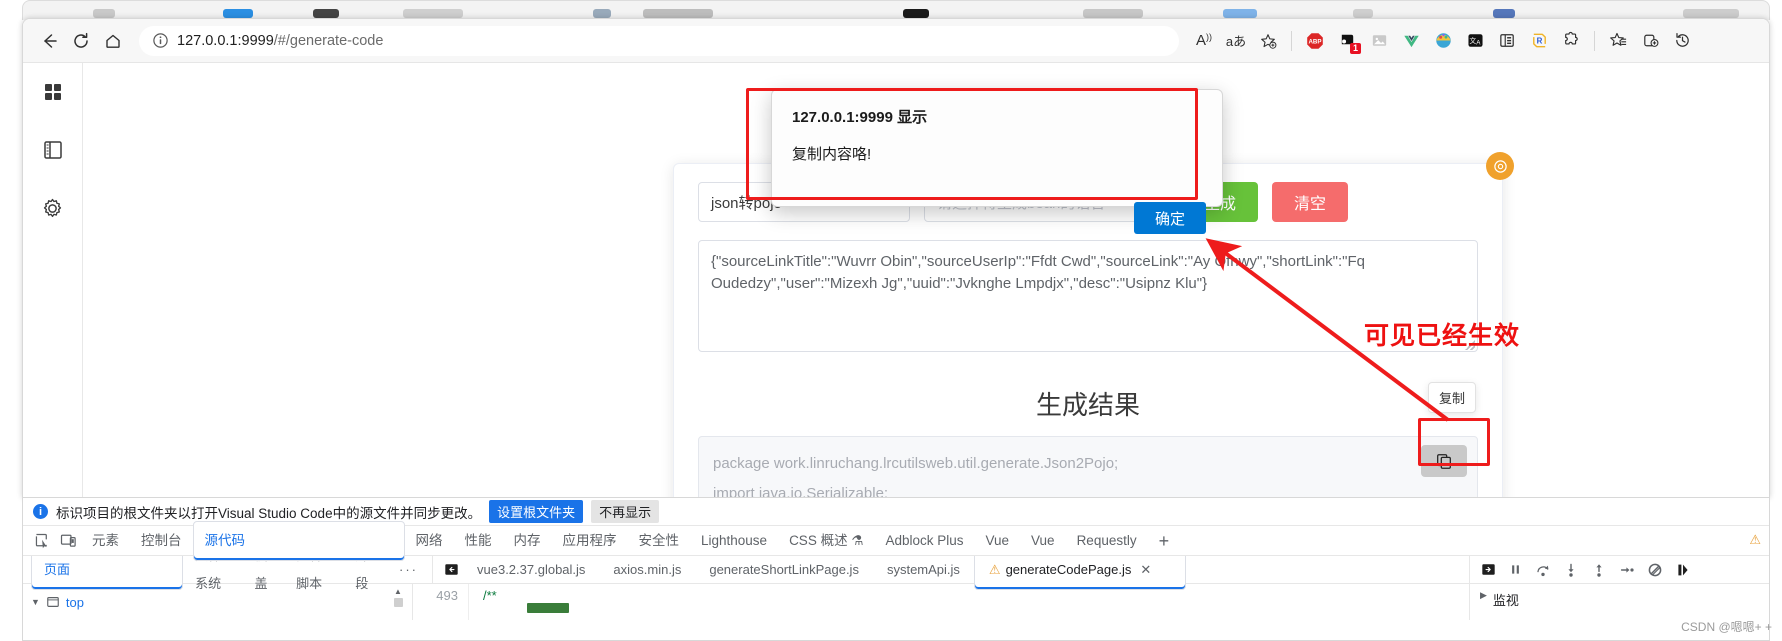 This screenshot has height=641, width=1782. Describe the element at coordinates (832, 154) in the screenshot. I see `alert-message: 复制内容咯!` at that location.